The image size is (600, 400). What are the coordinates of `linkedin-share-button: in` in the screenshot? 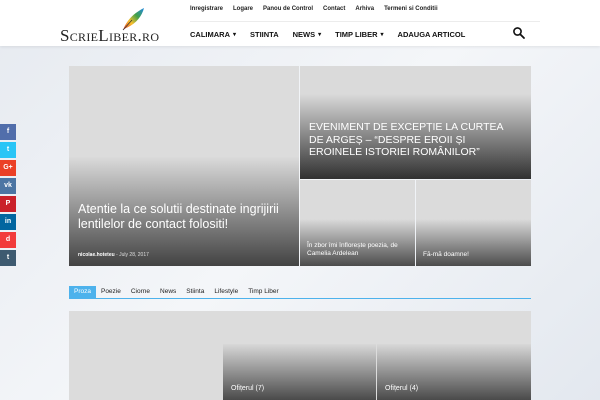 It's located at (8, 222).